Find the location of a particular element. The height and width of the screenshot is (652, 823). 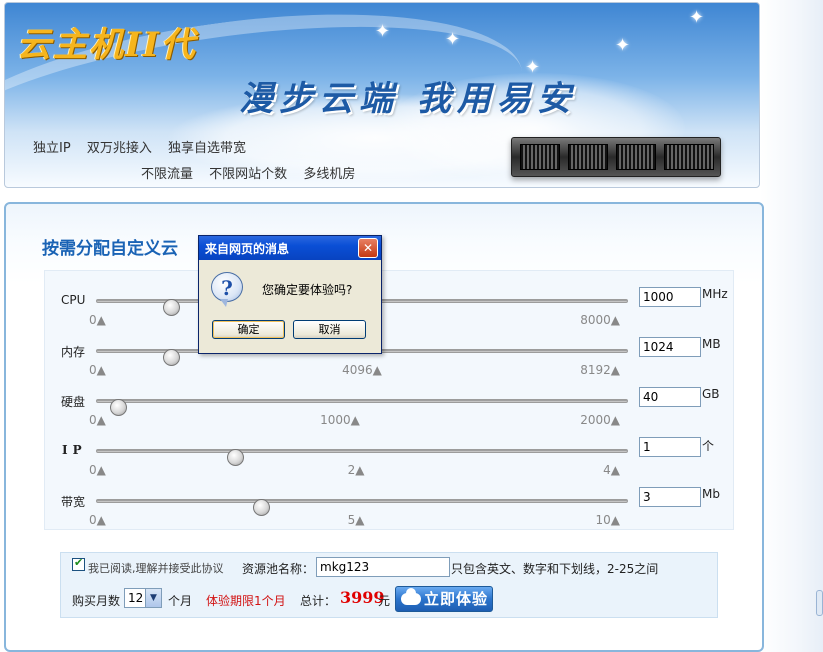

pool-name-label: 资源池名称： is located at coordinates (278, 569).